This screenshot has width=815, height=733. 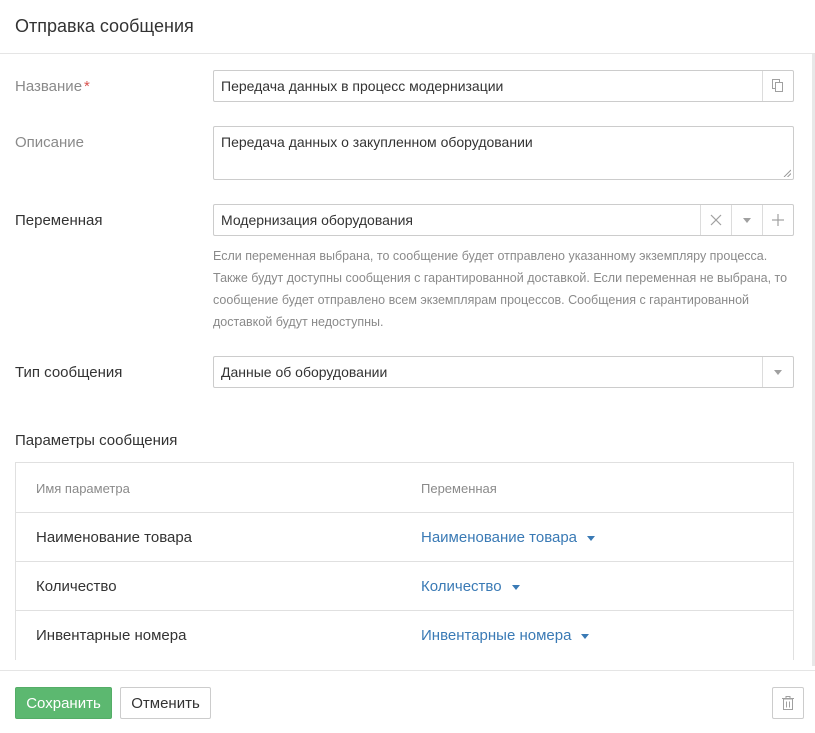 What do you see at coordinates (83, 488) in the screenshot?
I see `column-header-param-name: Имя параметра` at bounding box center [83, 488].